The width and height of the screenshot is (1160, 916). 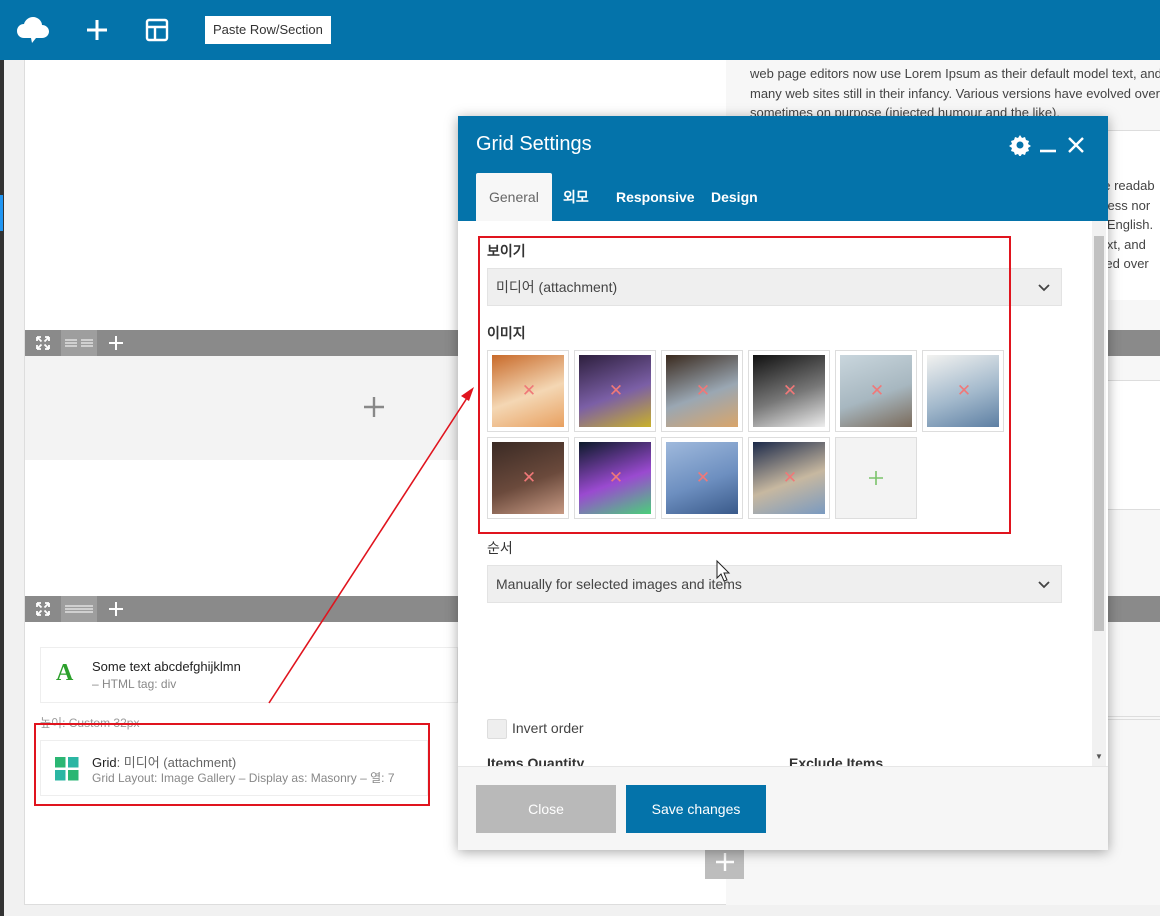 What do you see at coordinates (534, 144) in the screenshot?
I see `dialog-title: Grid Settings` at bounding box center [534, 144].